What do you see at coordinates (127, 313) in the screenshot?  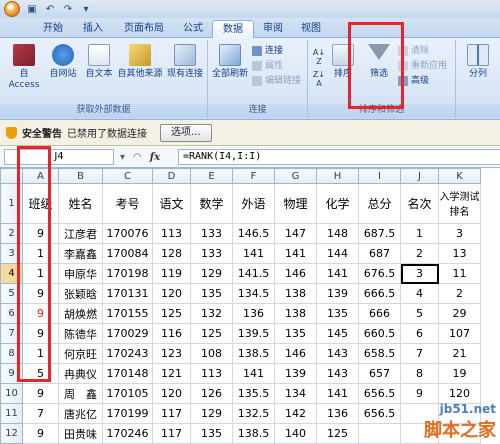 I see `table-cell: 170155` at bounding box center [127, 313].